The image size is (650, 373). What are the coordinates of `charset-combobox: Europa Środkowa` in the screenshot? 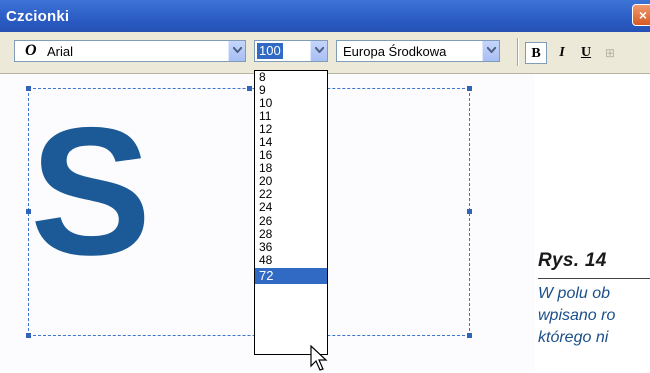 It's located at (418, 51).